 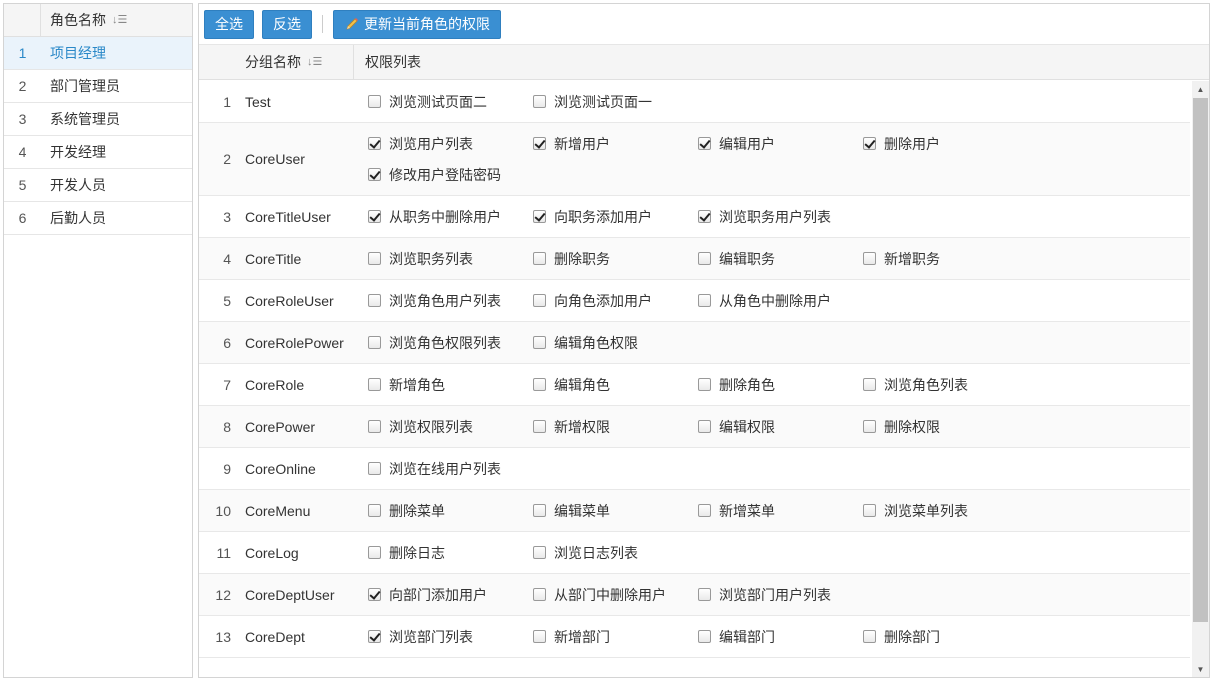 I want to click on permission-item: 删除用户, so click(x=945, y=143).